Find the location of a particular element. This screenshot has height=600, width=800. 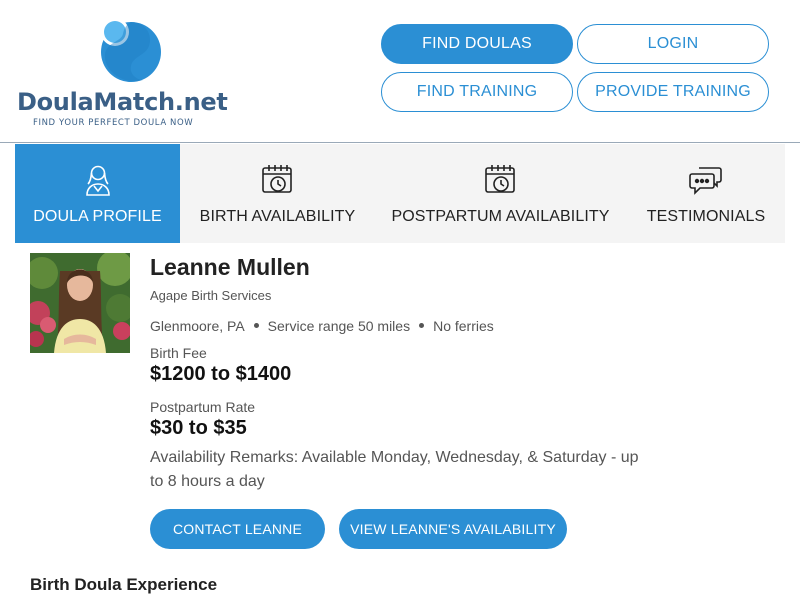

find-doulas-button: FIND DOULAS is located at coordinates (477, 44).